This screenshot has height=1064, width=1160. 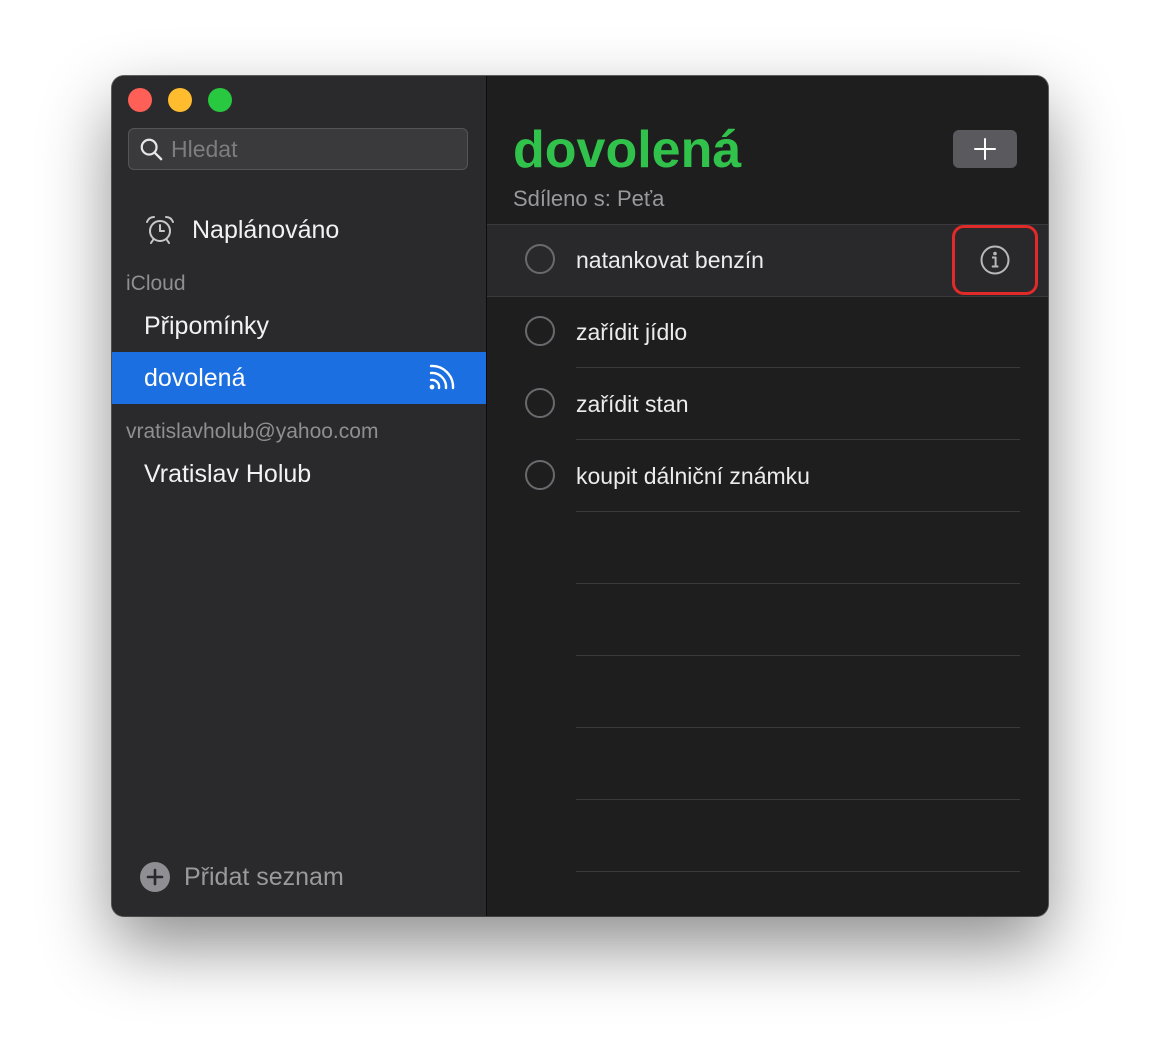 I want to click on sidebar-item-vratislav-holub: Vratislav Holub, so click(x=299, y=474).